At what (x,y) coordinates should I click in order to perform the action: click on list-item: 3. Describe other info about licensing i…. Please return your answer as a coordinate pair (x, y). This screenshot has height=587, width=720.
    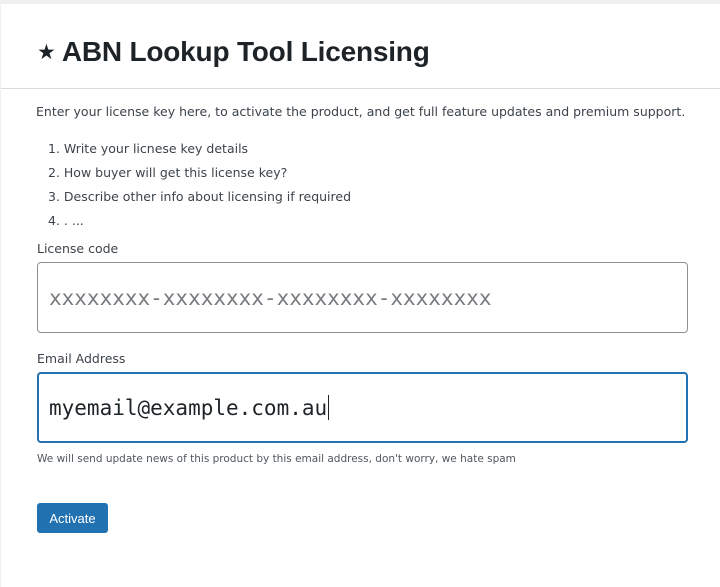
    Looking at the image, I should click on (200, 196).